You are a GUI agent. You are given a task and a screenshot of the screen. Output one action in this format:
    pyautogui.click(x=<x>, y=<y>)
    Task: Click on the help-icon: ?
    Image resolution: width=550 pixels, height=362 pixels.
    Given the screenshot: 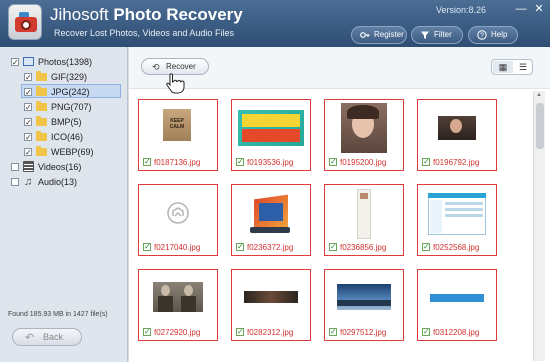 What is the action you would take?
    pyautogui.click(x=482, y=35)
    